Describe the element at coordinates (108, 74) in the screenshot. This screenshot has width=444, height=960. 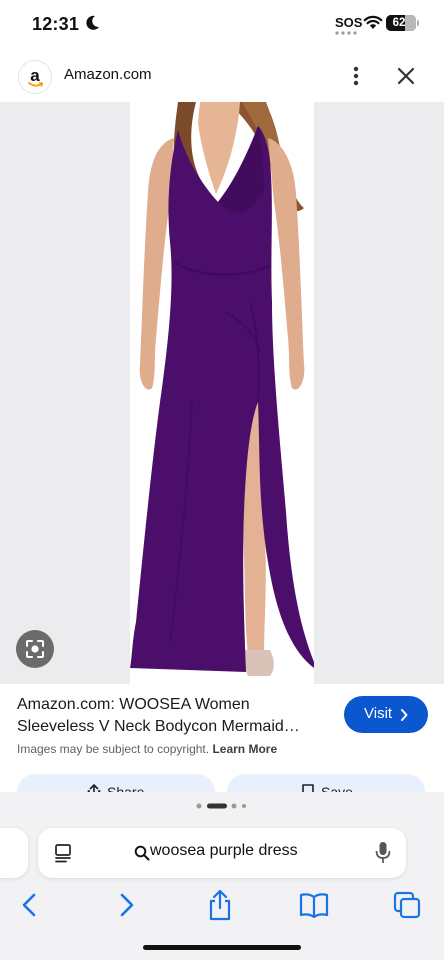
I see `site-title: Amazon.com` at that location.